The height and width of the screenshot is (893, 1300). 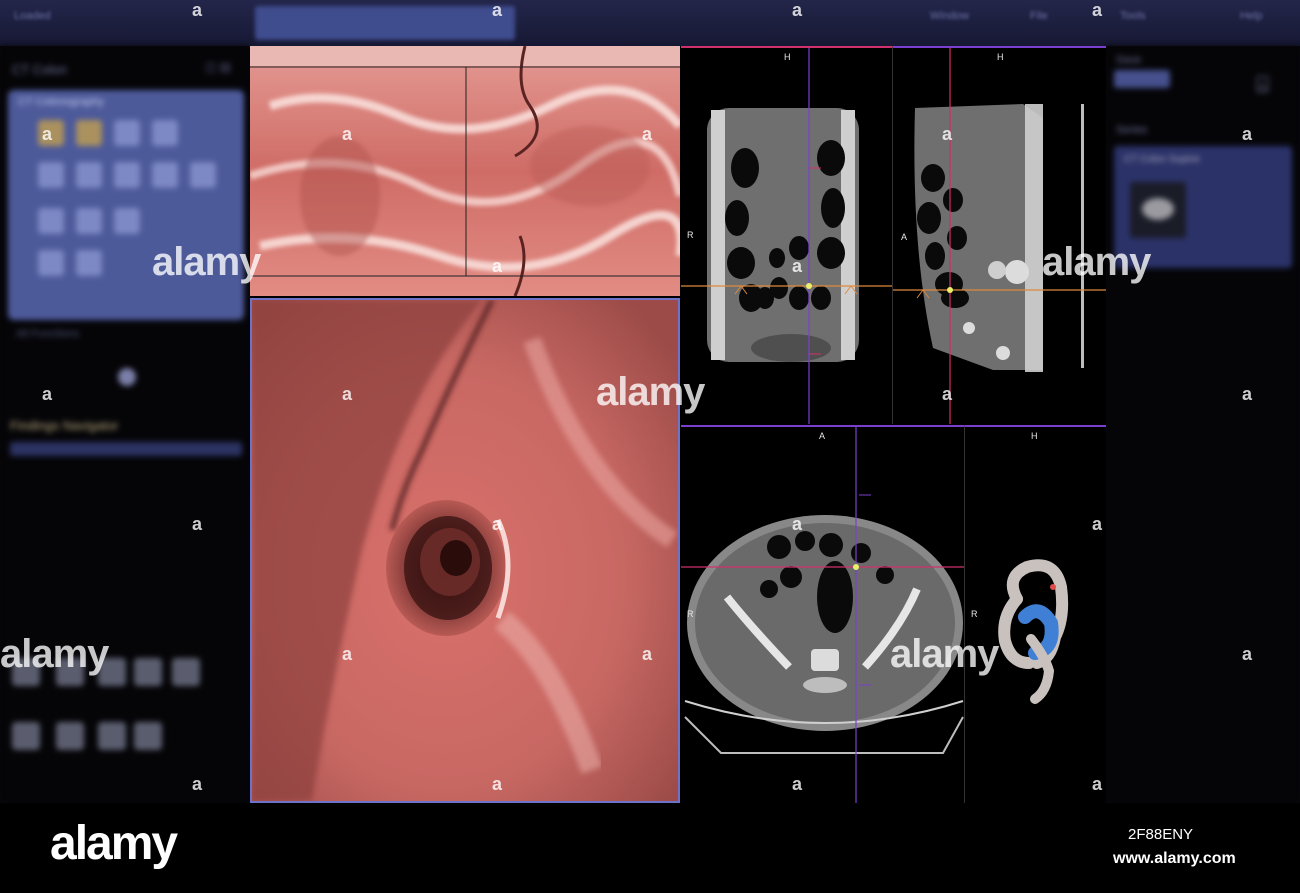 I want to click on topbar-item: Help, so click(x=1251, y=16).